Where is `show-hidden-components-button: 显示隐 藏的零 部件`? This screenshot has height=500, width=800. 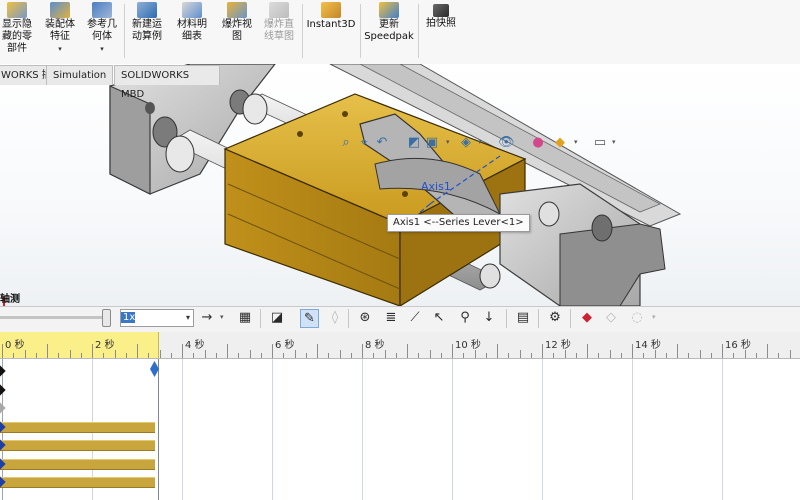
show-hidden-components-button: 显示隐 藏的零 部件 is located at coordinates (17, 32).